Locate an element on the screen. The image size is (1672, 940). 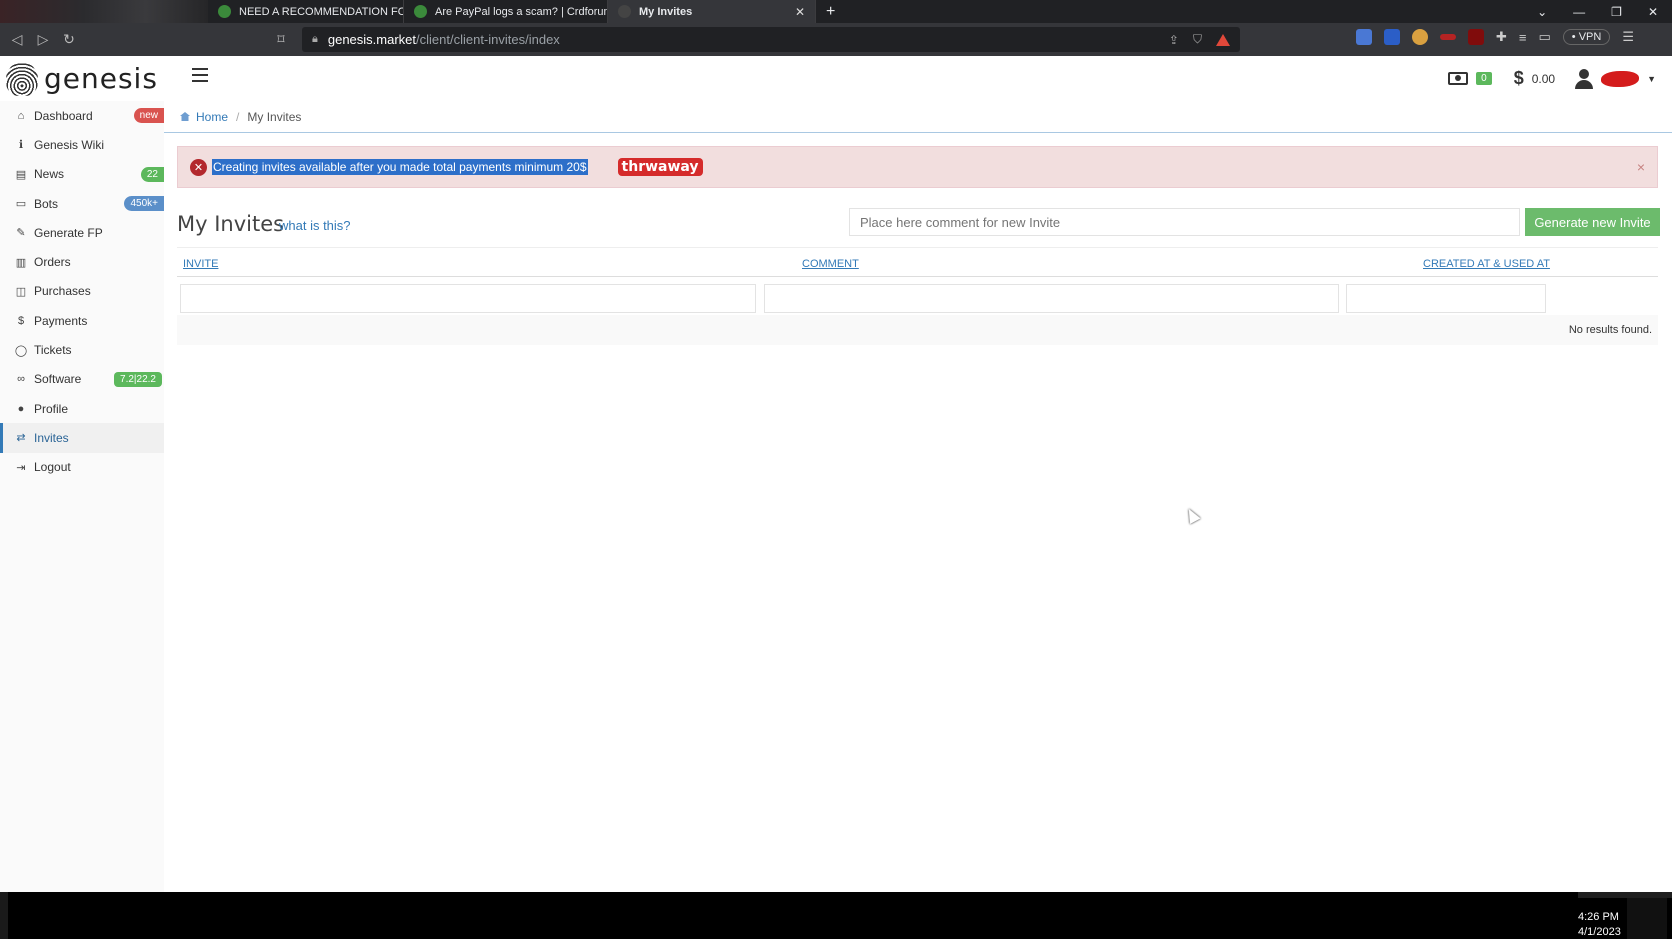
alert-close-button: × is located at coordinates (1641, 167).